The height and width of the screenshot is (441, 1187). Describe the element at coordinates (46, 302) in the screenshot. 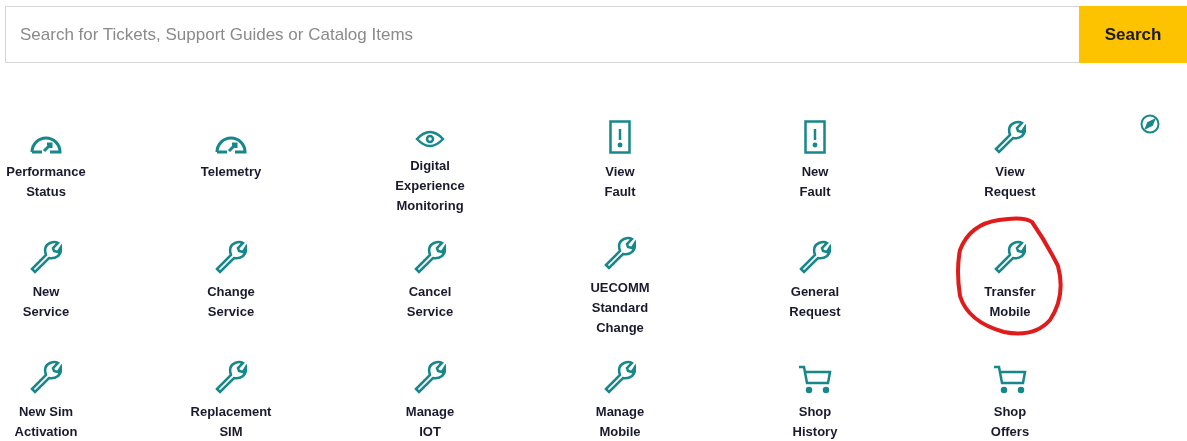

I see `service-link: New Service` at that location.